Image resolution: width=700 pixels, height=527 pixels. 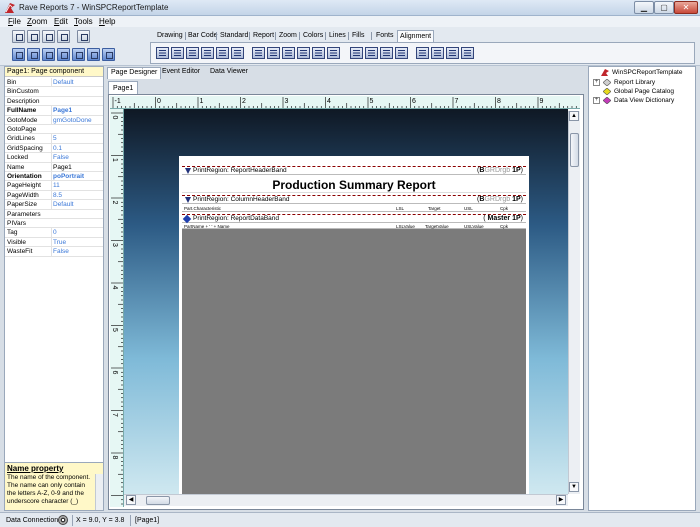 What do you see at coordinates (93, 54) in the screenshot?
I see `document-icon` at bounding box center [93, 54].